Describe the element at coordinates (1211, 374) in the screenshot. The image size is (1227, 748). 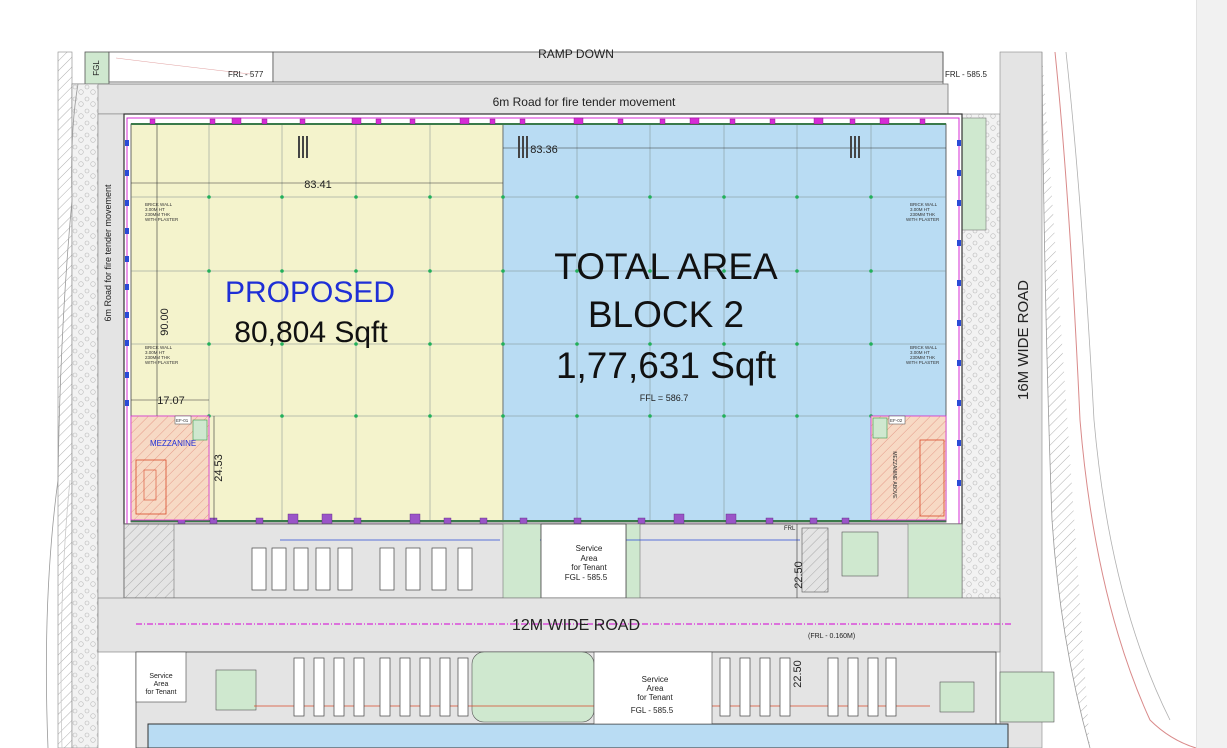
I see `vertical-scrollbar` at that location.